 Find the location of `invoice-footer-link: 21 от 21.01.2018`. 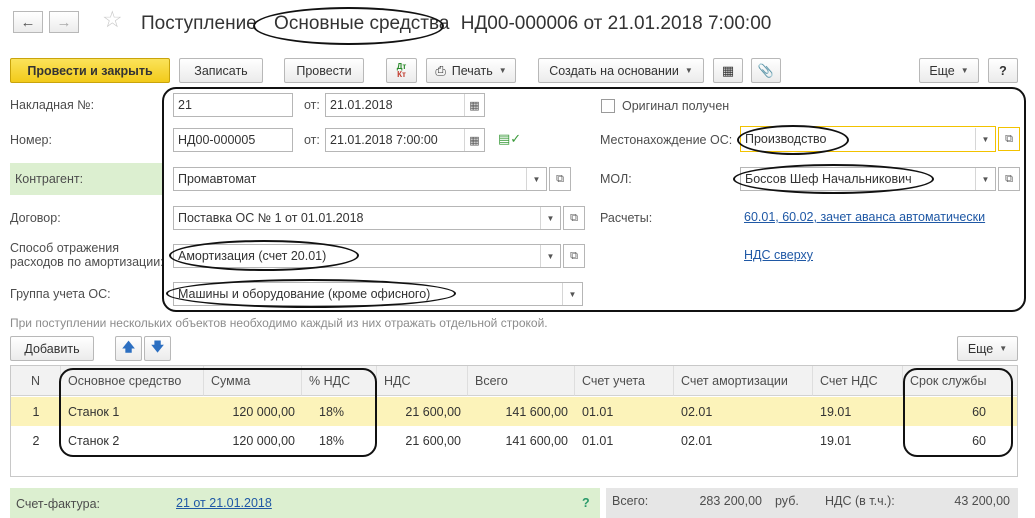

invoice-footer-link: 21 от 21.01.2018 is located at coordinates (224, 503).